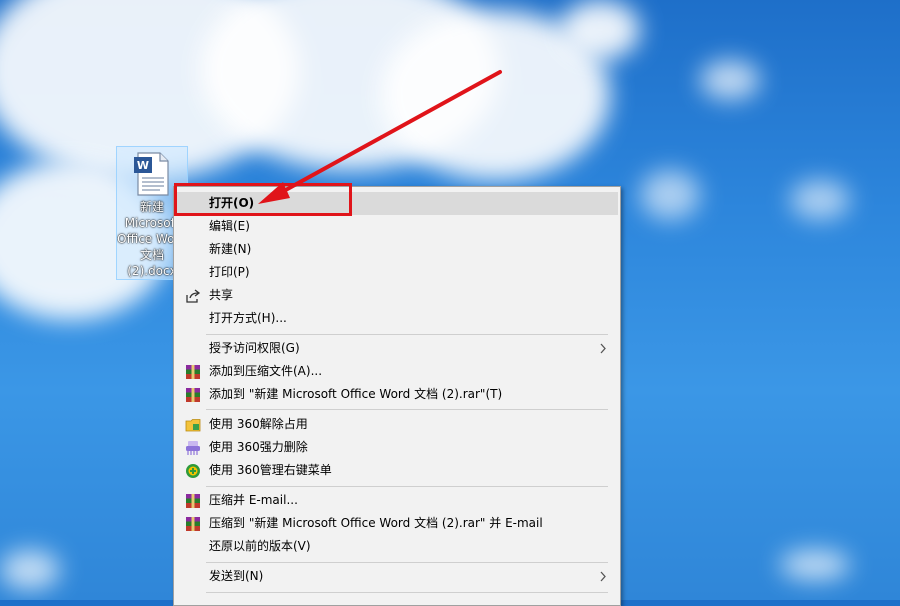  Describe the element at coordinates (193, 471) in the screenshot. I see `360-manage-icon` at that location.